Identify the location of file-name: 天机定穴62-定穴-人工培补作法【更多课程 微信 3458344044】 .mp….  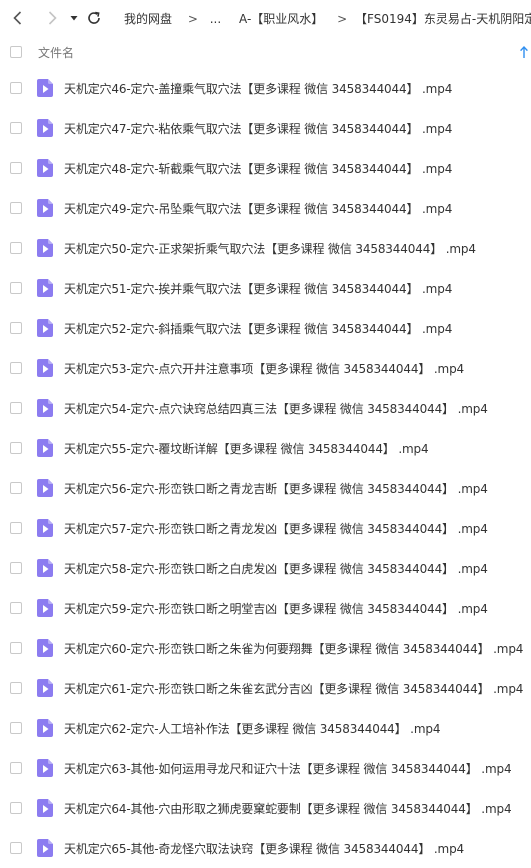
(252, 728).